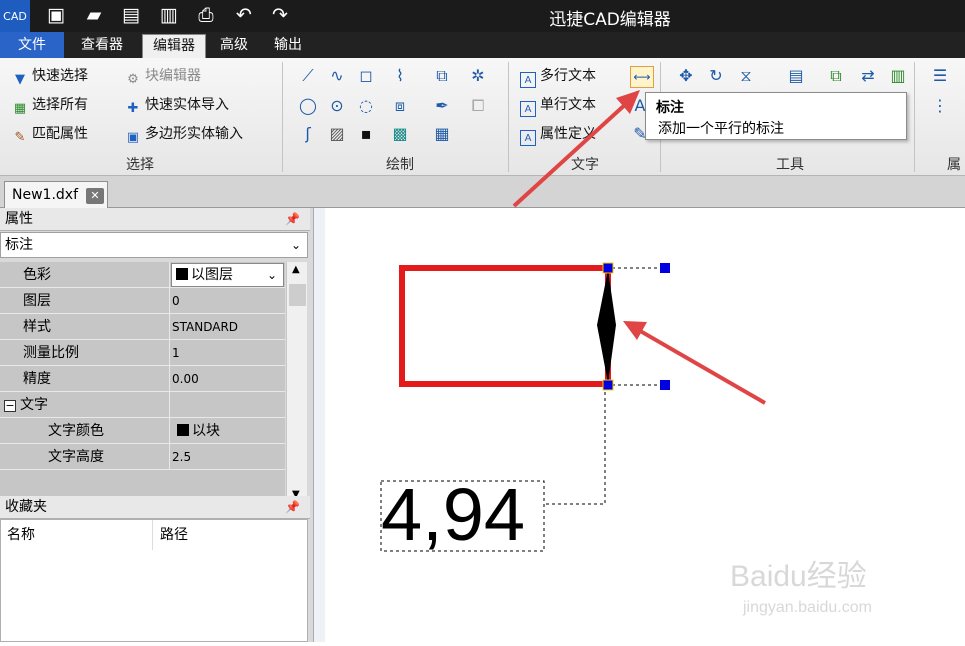  Describe the element at coordinates (20, 137) in the screenshot. I see `brush-icon: ✎` at that location.